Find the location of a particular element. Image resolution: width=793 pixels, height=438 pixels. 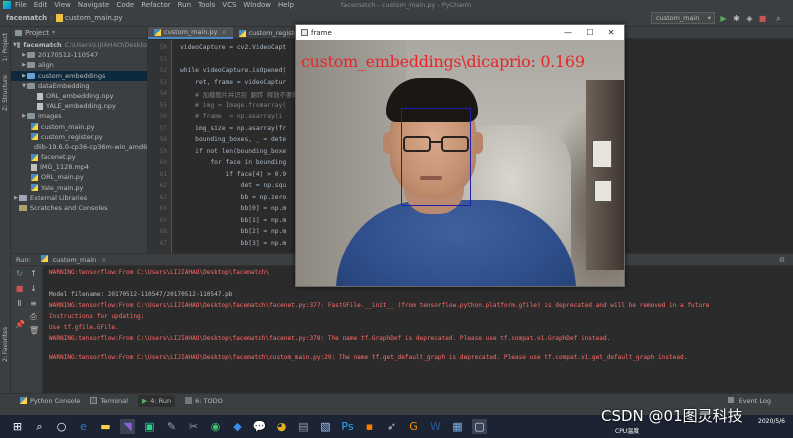

chevron-down-icon: ▾ is located at coordinates (53, 32).